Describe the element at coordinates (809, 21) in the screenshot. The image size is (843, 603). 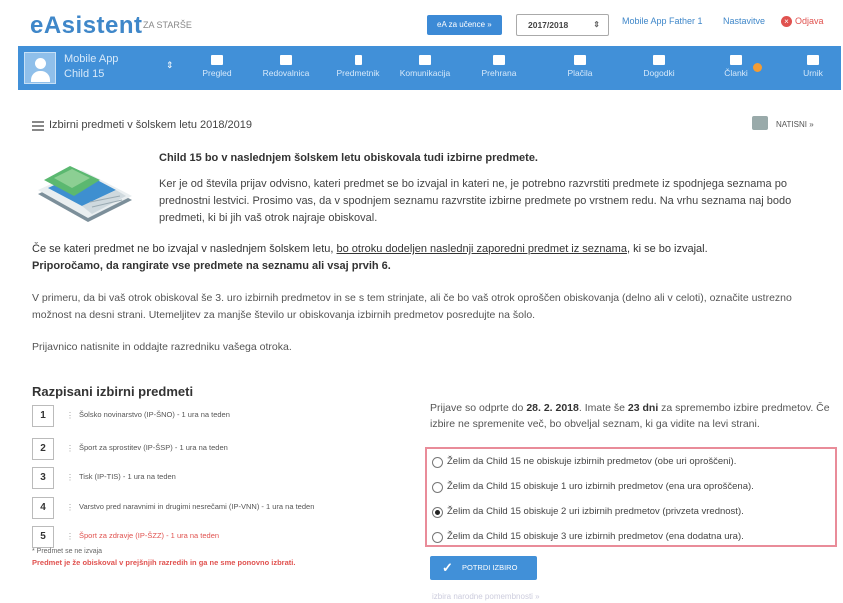
I see `logout-link: Odjava` at that location.